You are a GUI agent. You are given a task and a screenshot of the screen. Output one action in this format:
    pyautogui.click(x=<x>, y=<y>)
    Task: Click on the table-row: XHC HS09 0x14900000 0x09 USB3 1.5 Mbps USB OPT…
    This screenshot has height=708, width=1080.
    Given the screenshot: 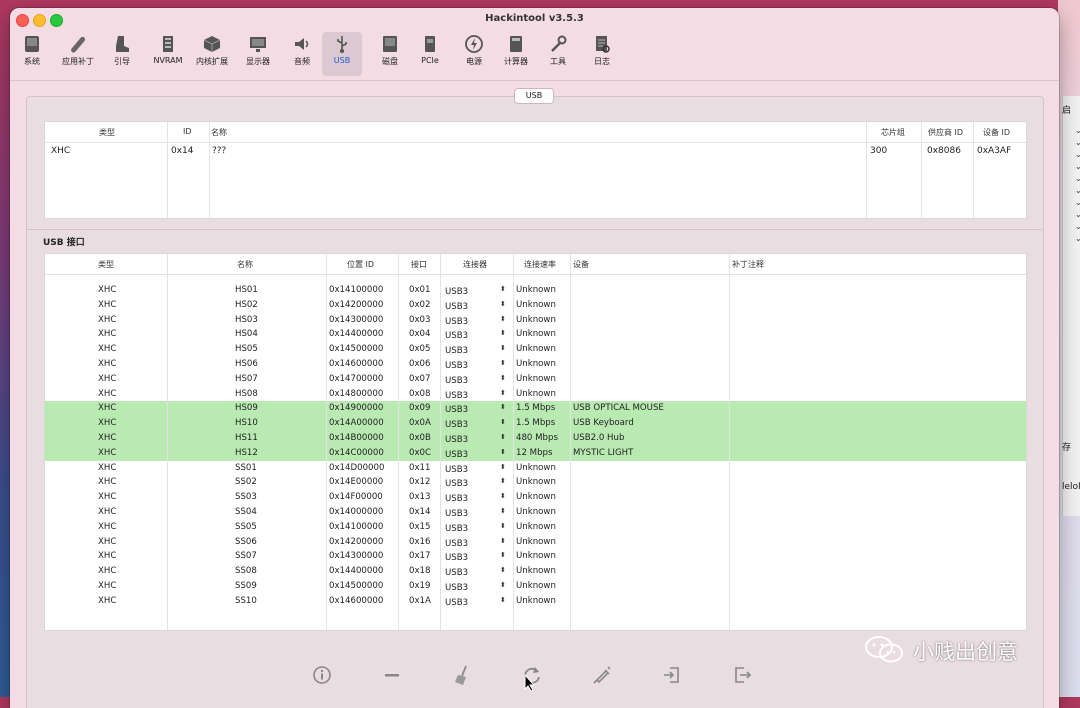 What is the action you would take?
    pyautogui.click(x=535, y=409)
    